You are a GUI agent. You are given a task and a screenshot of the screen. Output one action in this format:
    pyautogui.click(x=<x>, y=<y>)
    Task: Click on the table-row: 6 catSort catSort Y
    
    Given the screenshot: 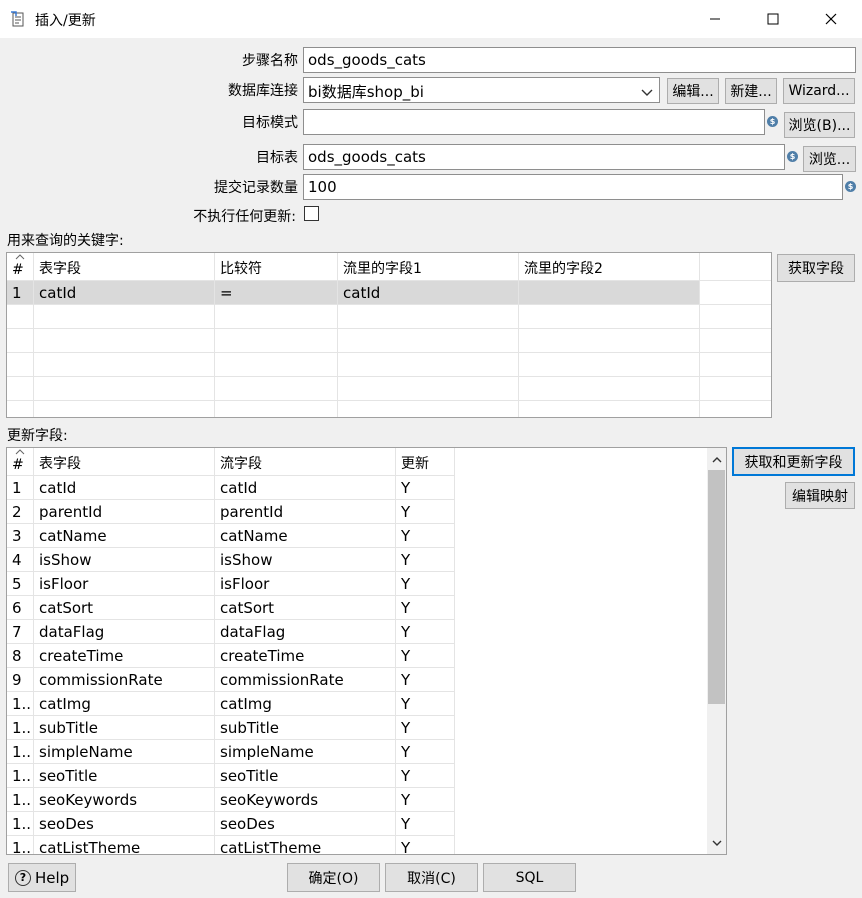 What is the action you would take?
    pyautogui.click(x=231, y=608)
    